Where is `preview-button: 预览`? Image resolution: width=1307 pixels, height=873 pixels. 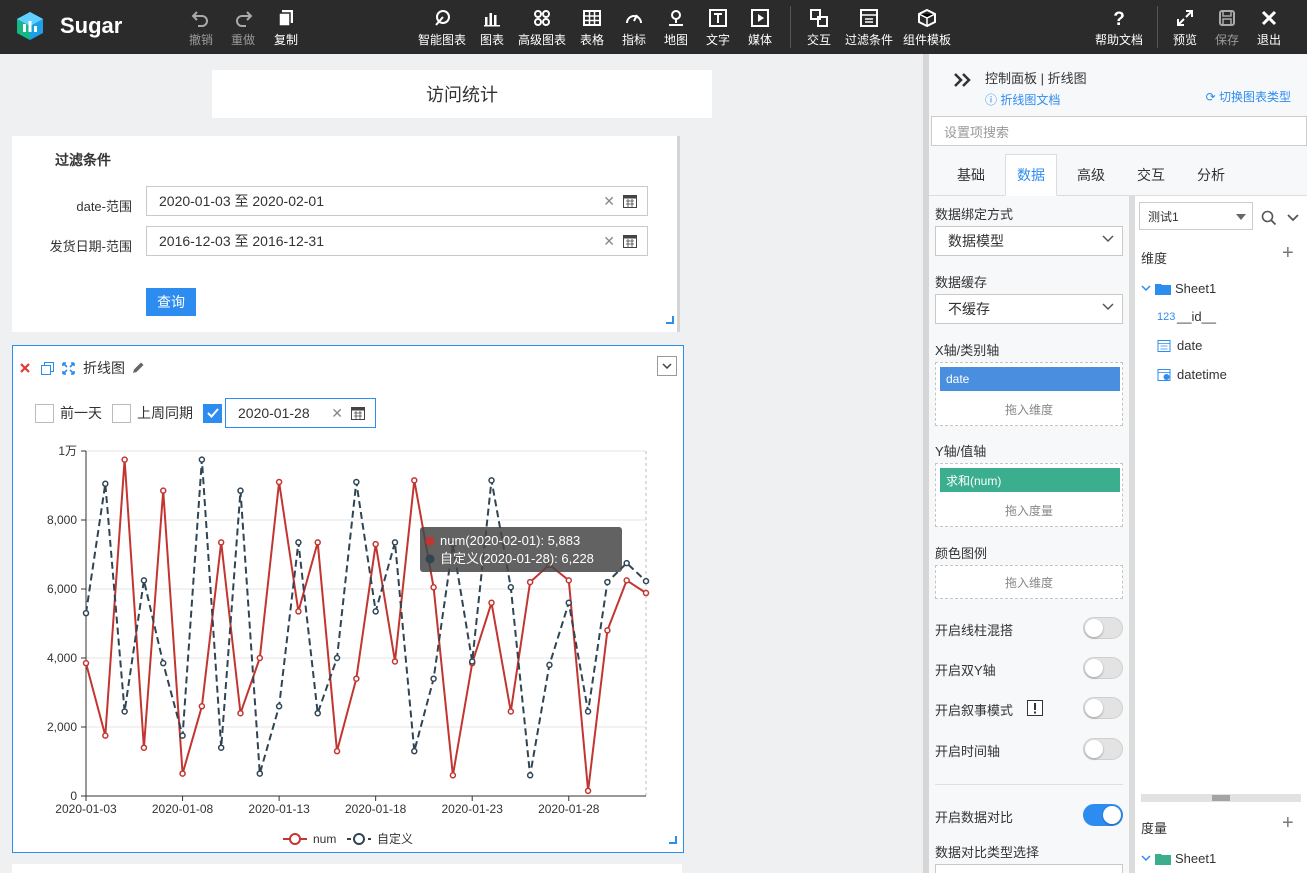 preview-button: 预览 is located at coordinates (1185, 28).